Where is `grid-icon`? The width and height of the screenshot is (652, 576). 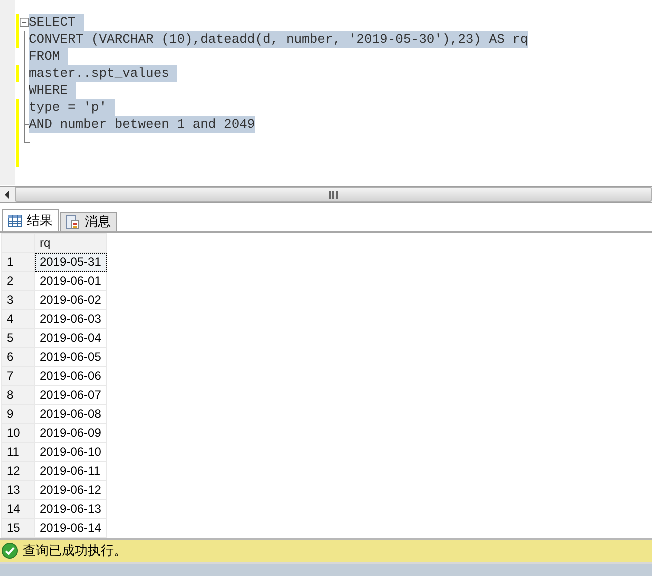
grid-icon is located at coordinates (15, 220).